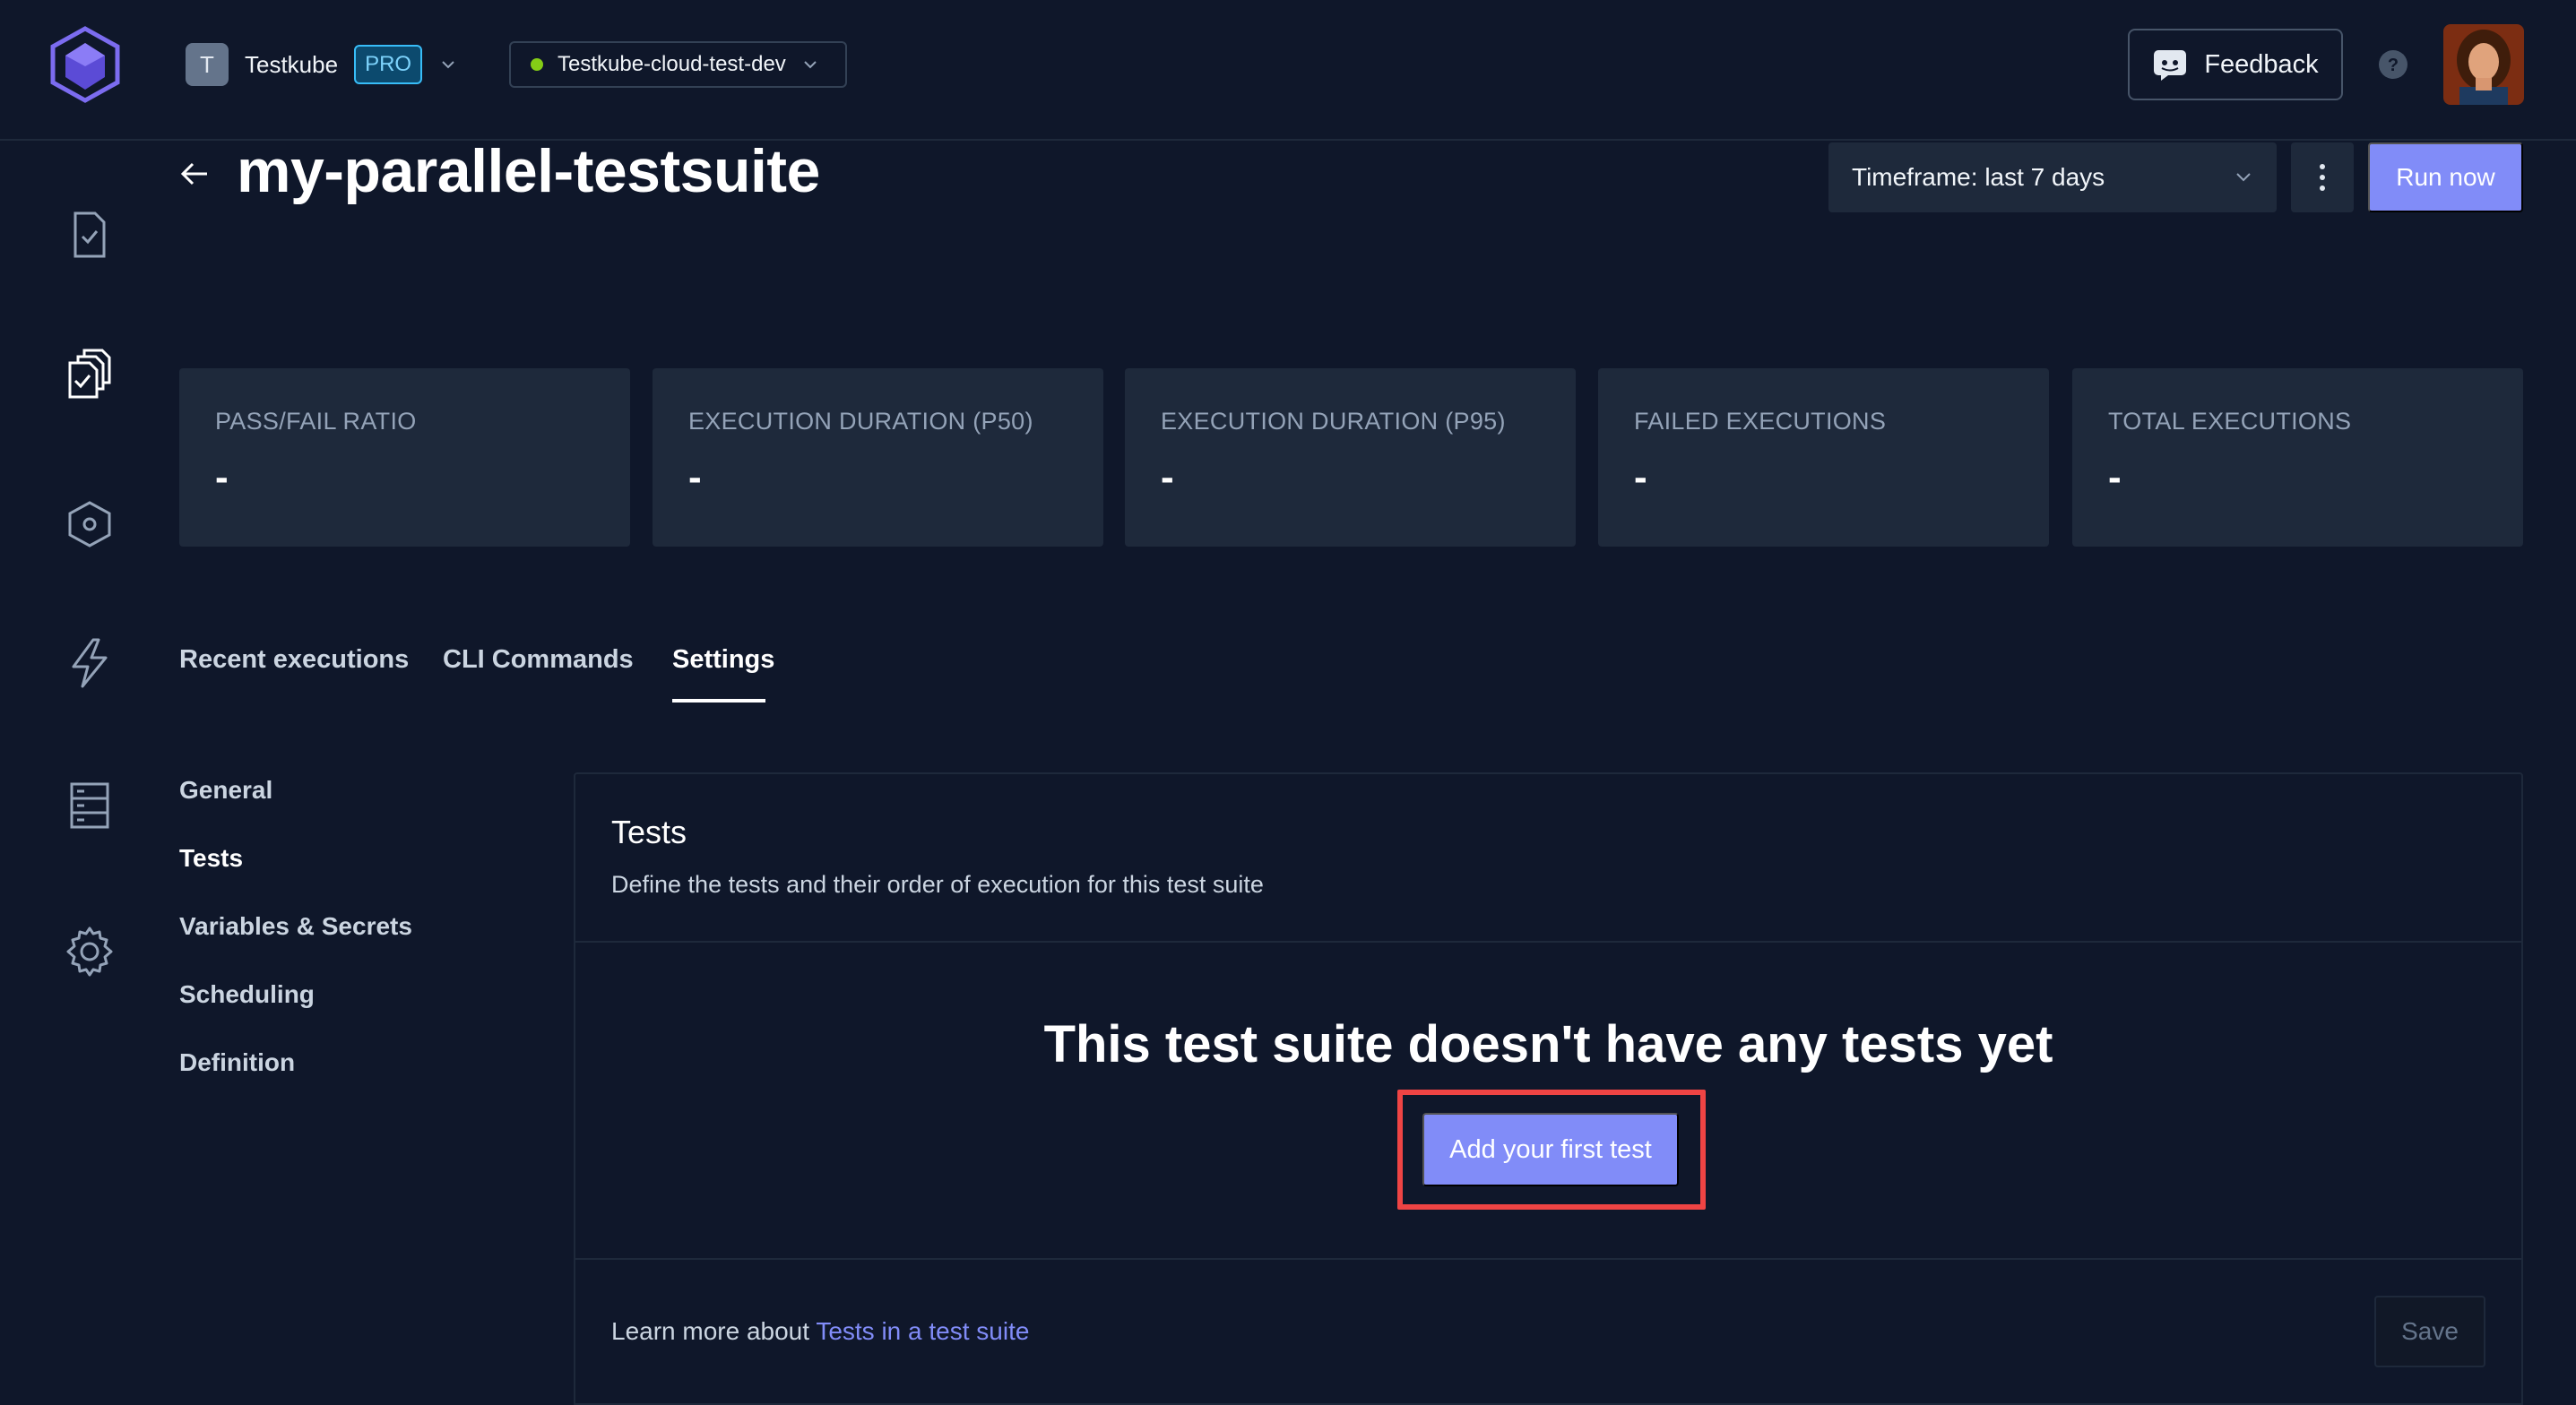  What do you see at coordinates (1823, 458) in the screenshot?
I see `stat-card-failed-executions: FAILED EXECUTIONS -` at bounding box center [1823, 458].